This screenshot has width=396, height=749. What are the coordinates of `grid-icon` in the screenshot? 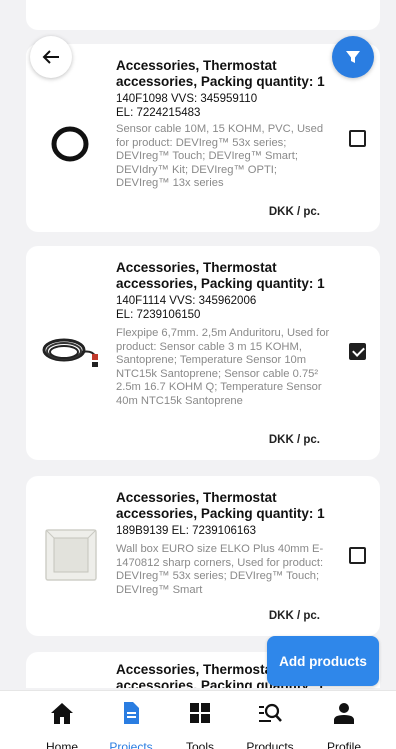 It's located at (200, 713).